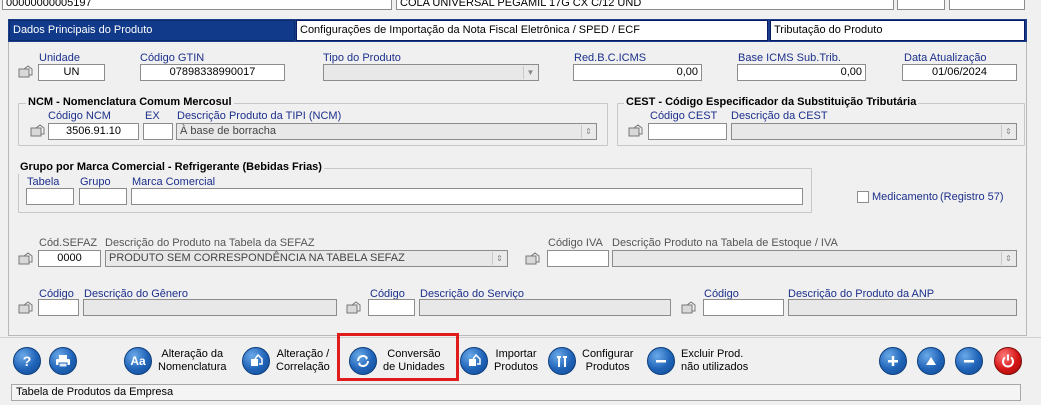  Describe the element at coordinates (259, 116) in the screenshot. I see `ncm-desc-label: Descrição Produto da TIPI (NCM)` at that location.